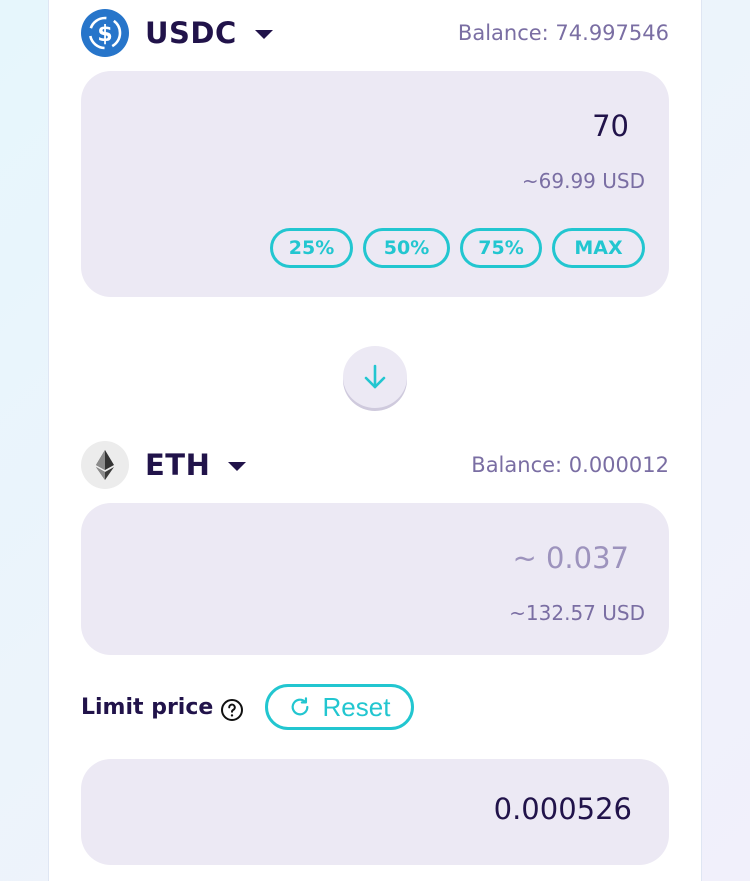 The width and height of the screenshot is (750, 881). Describe the element at coordinates (457, 248) in the screenshot. I see `percent-buttons: 25% 50% 75% MAX` at that location.